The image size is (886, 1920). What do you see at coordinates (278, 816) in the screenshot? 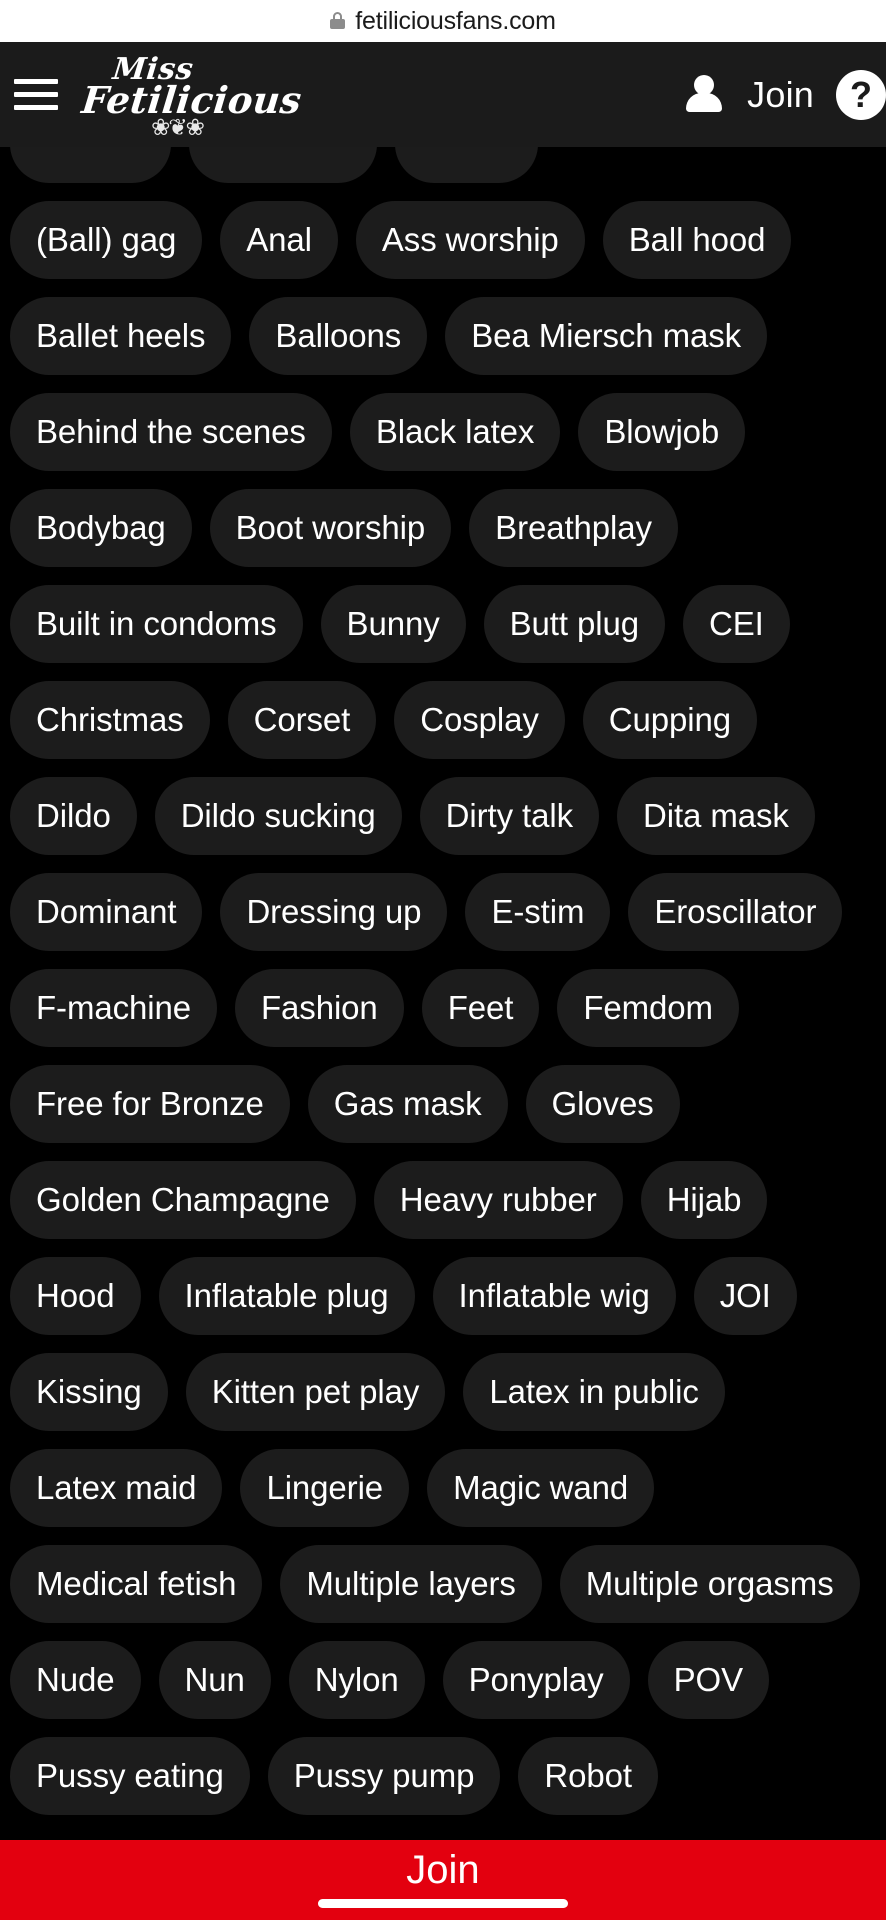
I see `tag-pill: Dildo sucking` at bounding box center [278, 816].